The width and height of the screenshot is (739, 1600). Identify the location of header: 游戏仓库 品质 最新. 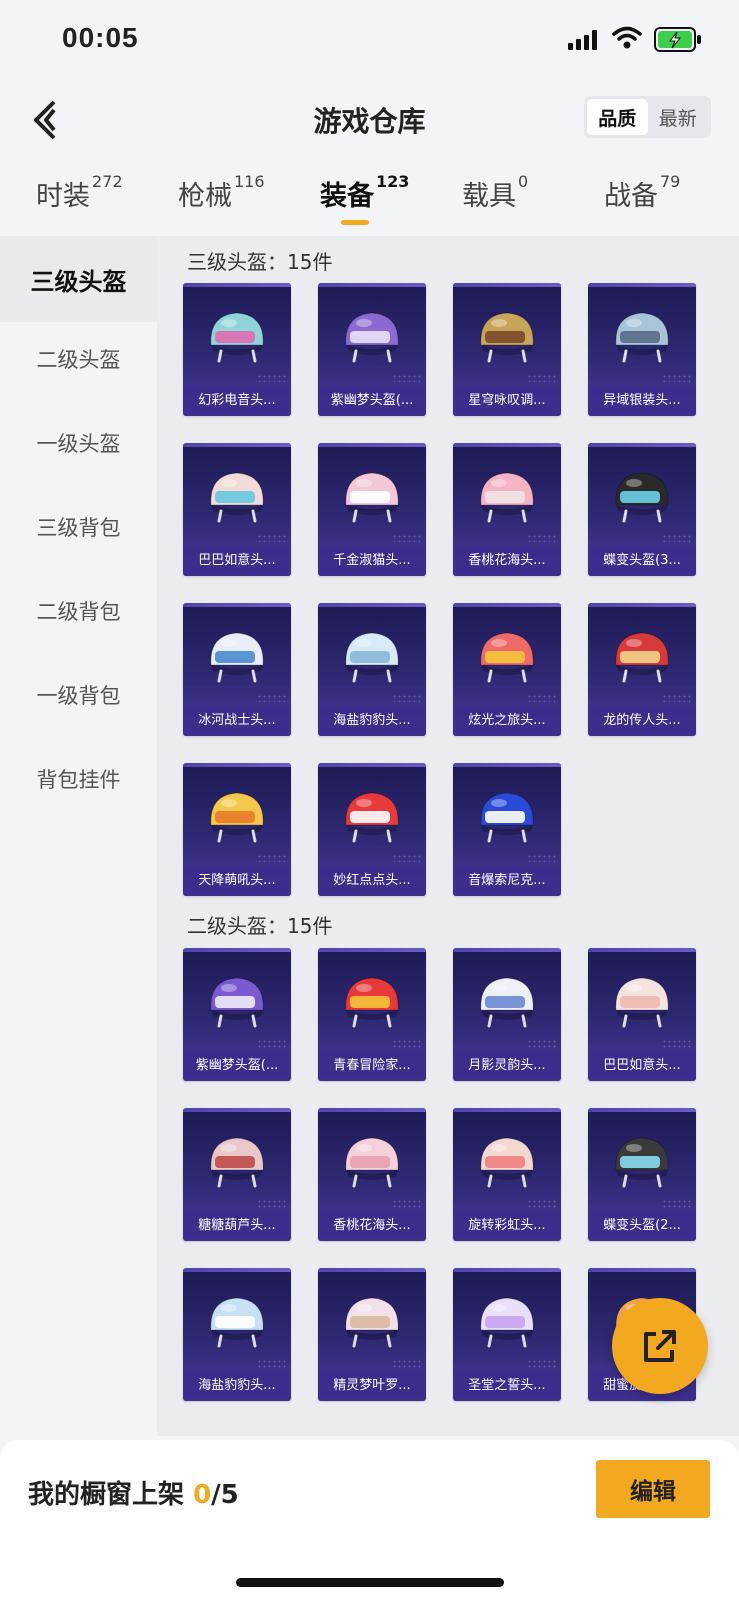
(369, 120).